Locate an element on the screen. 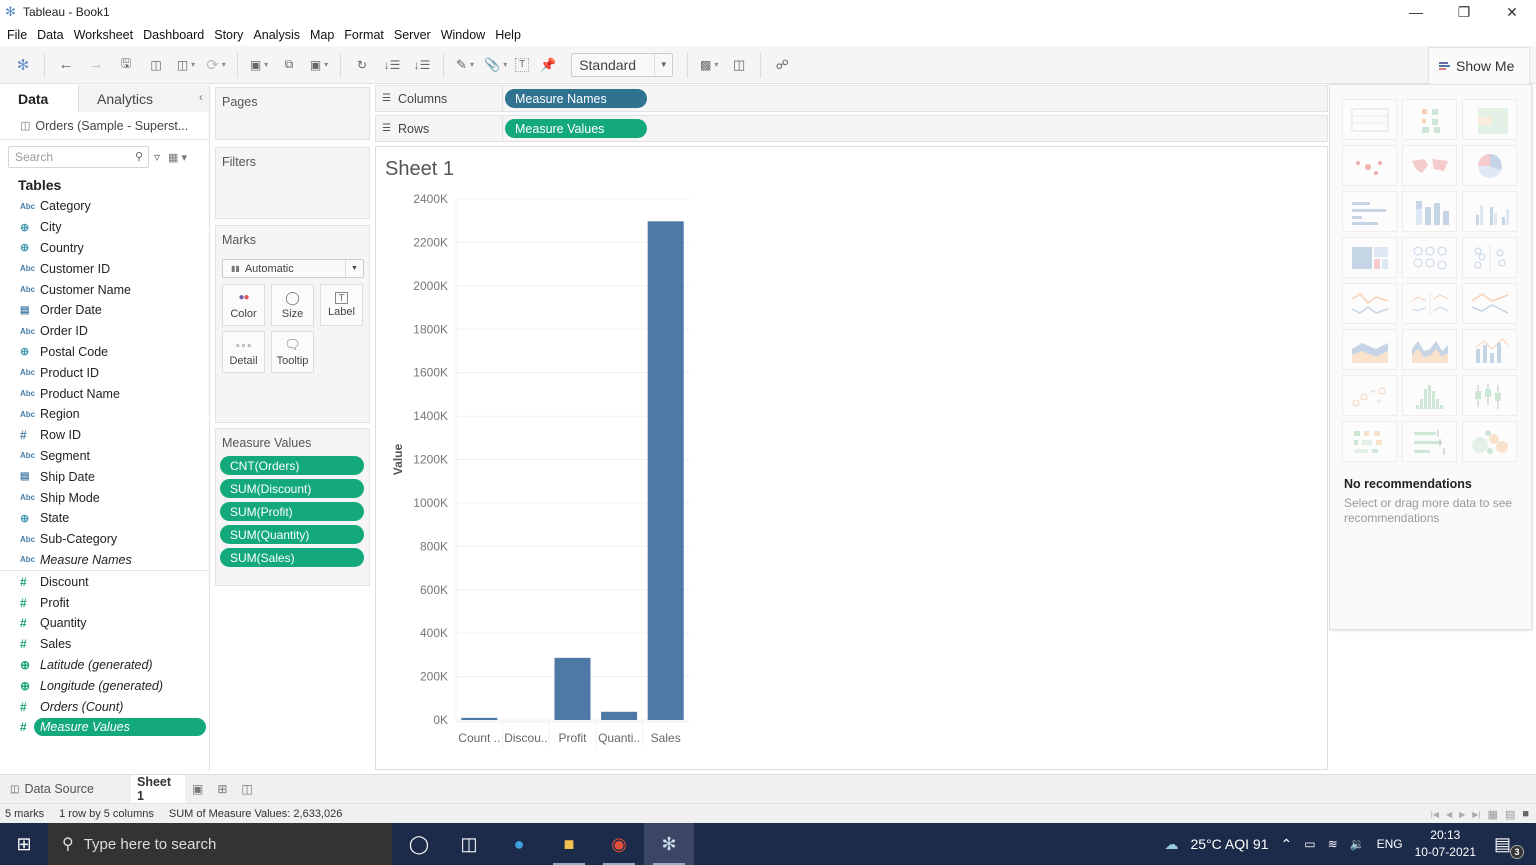 This screenshot has width=1536, height=865. show-me-pie-chart-icon is located at coordinates (1489, 165).